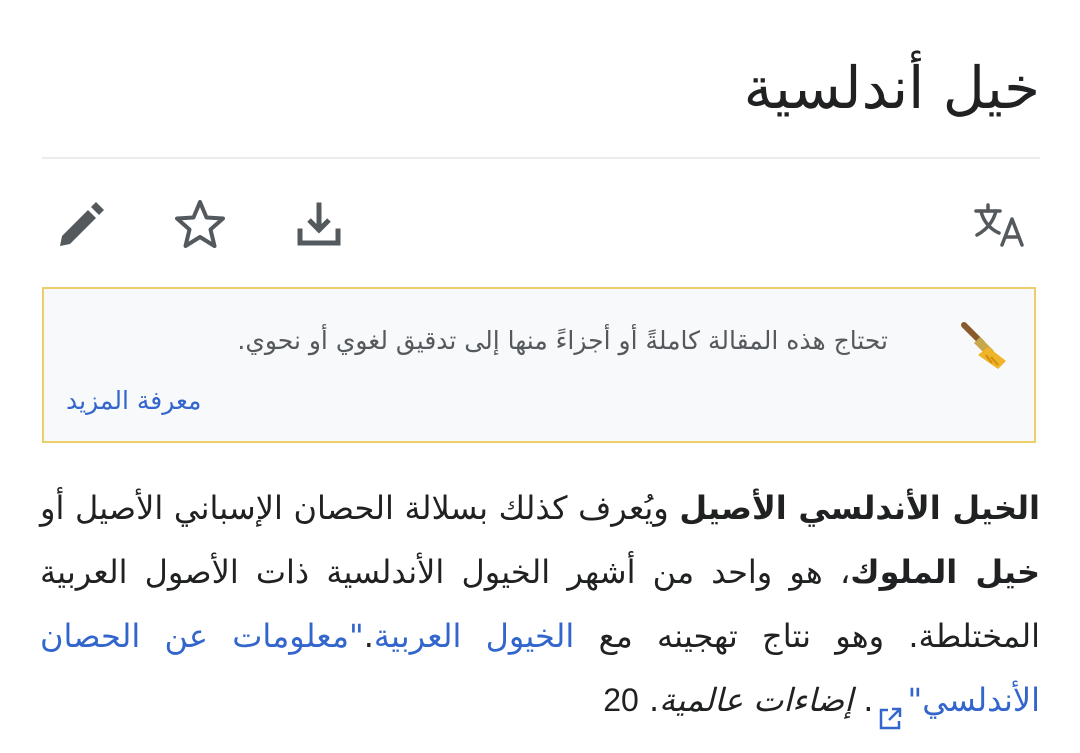 The image size is (1080, 753). What do you see at coordinates (541, 158) in the screenshot?
I see `title-divider` at bounding box center [541, 158].